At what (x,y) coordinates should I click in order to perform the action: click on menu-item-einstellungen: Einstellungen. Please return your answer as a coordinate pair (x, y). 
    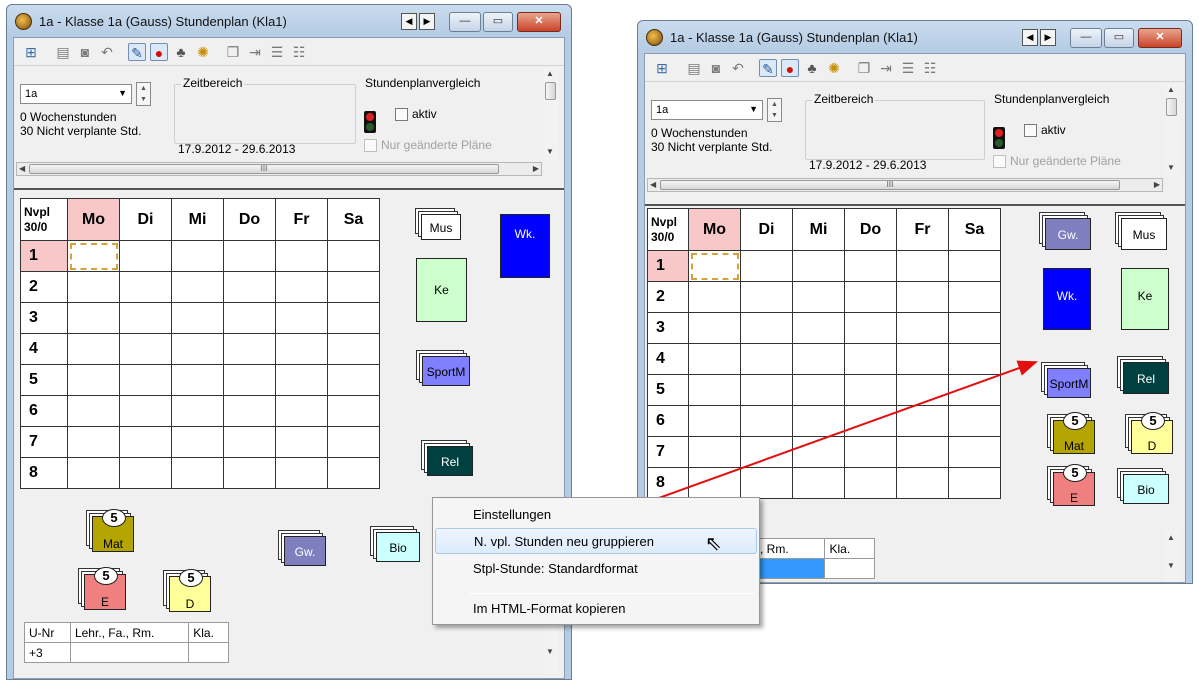
    Looking at the image, I should click on (596, 515).